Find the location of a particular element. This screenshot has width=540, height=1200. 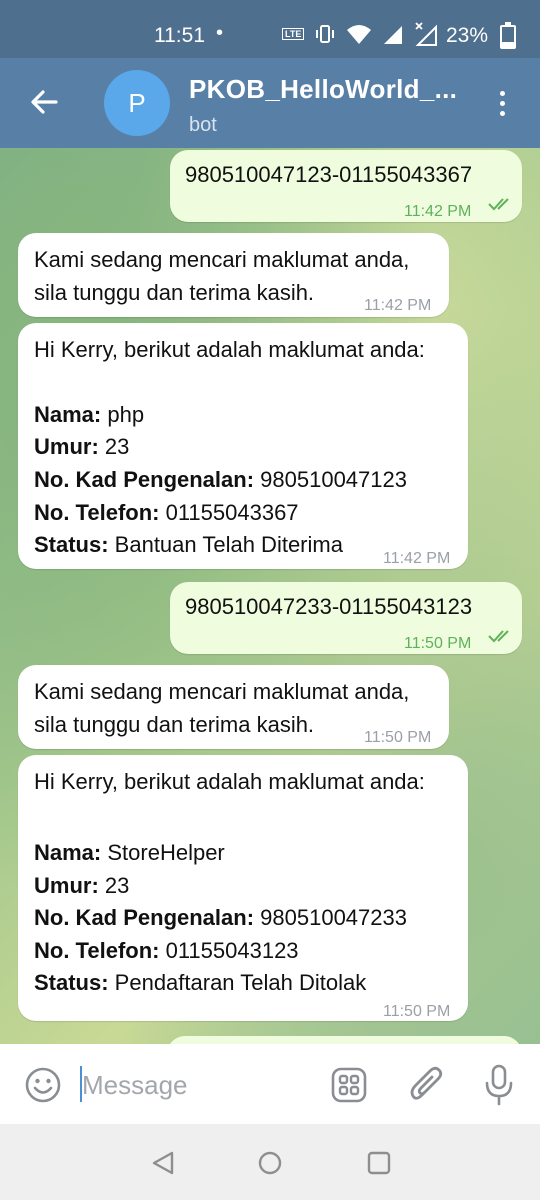

outgoing-message: 980510047233-01155043123 11:50 PM is located at coordinates (346, 618).